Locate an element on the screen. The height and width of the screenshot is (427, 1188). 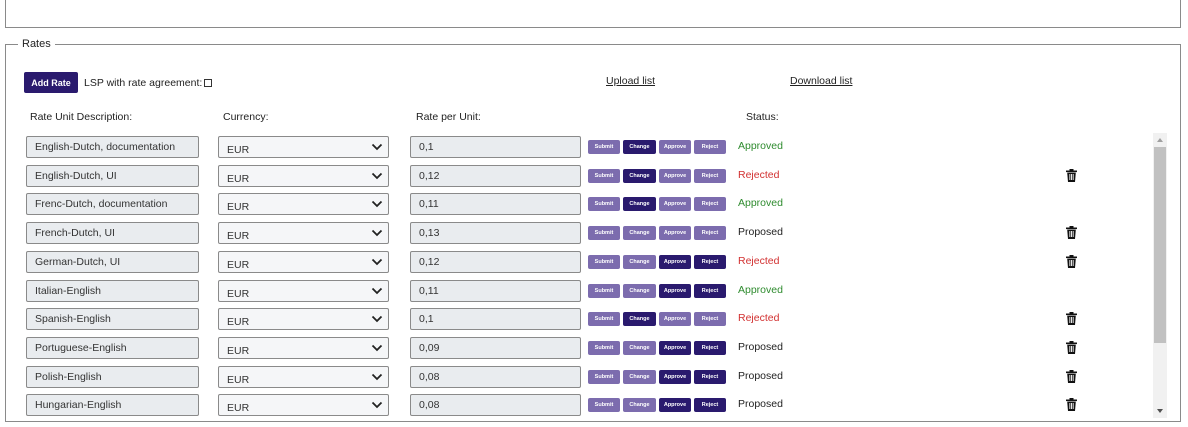
scrollbar-thumb is located at coordinates (1160, 245).